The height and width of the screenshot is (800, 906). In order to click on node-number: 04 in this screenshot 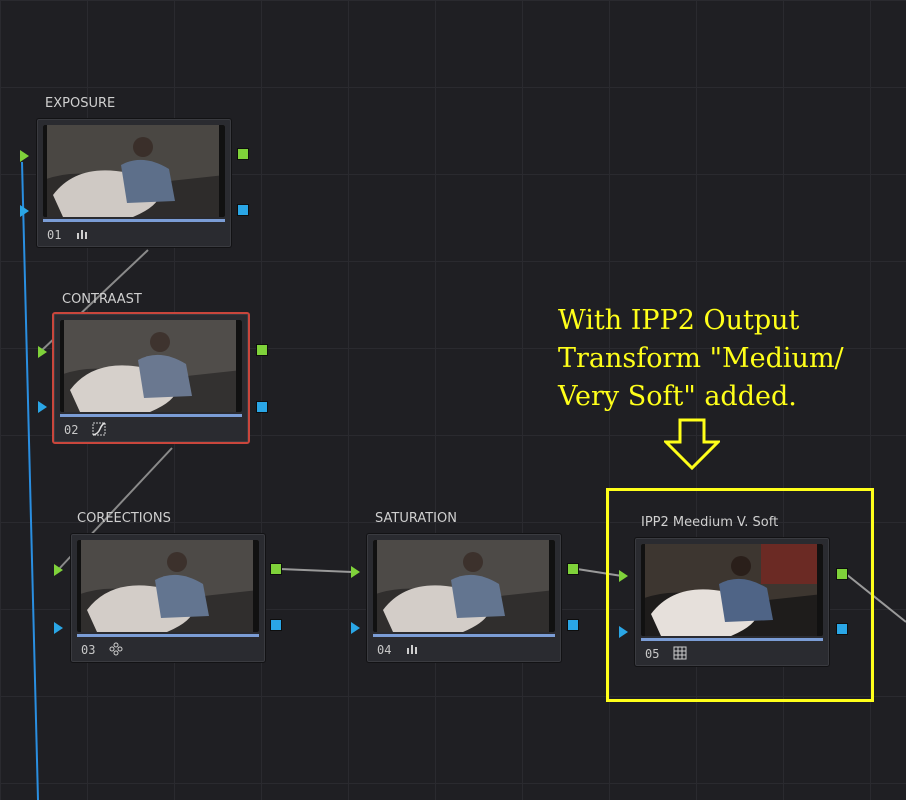, I will do `click(384, 650)`.